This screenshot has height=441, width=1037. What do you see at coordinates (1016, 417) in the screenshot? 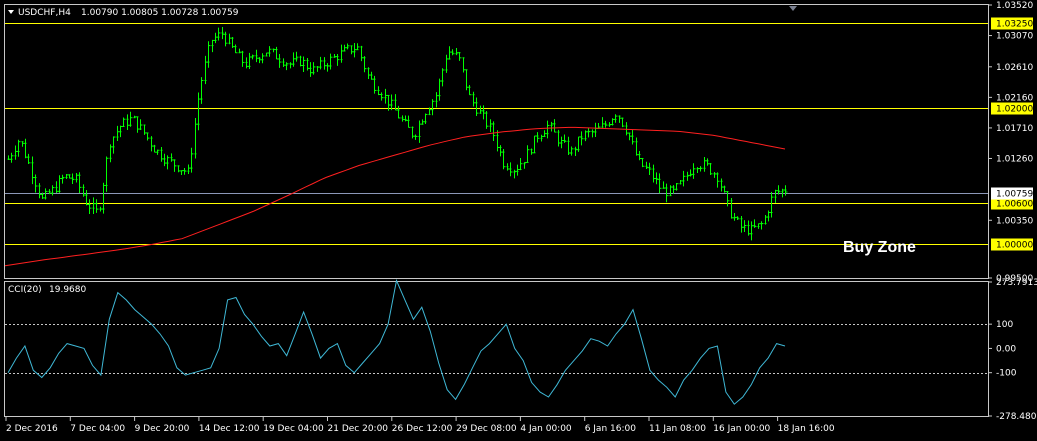
I see `cci-tick-label: -278.4808` at bounding box center [1016, 417].